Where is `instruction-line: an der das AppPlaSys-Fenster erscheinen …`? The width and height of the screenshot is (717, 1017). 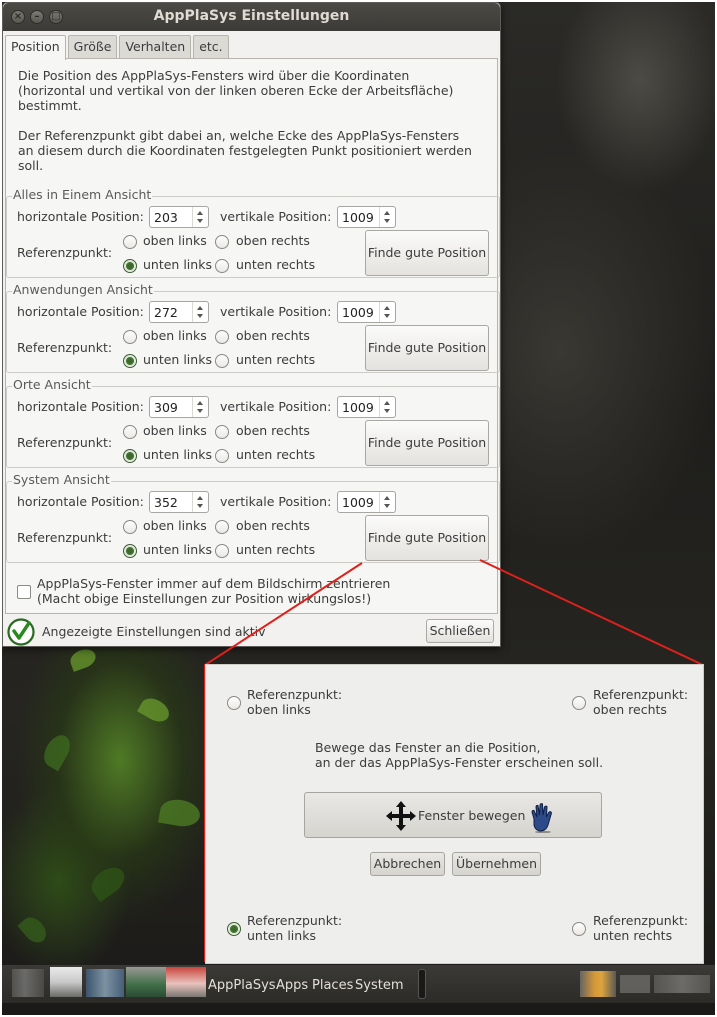
instruction-line: an der das AppPlaSys-Fenster erscheinen … is located at coordinates (459, 762).